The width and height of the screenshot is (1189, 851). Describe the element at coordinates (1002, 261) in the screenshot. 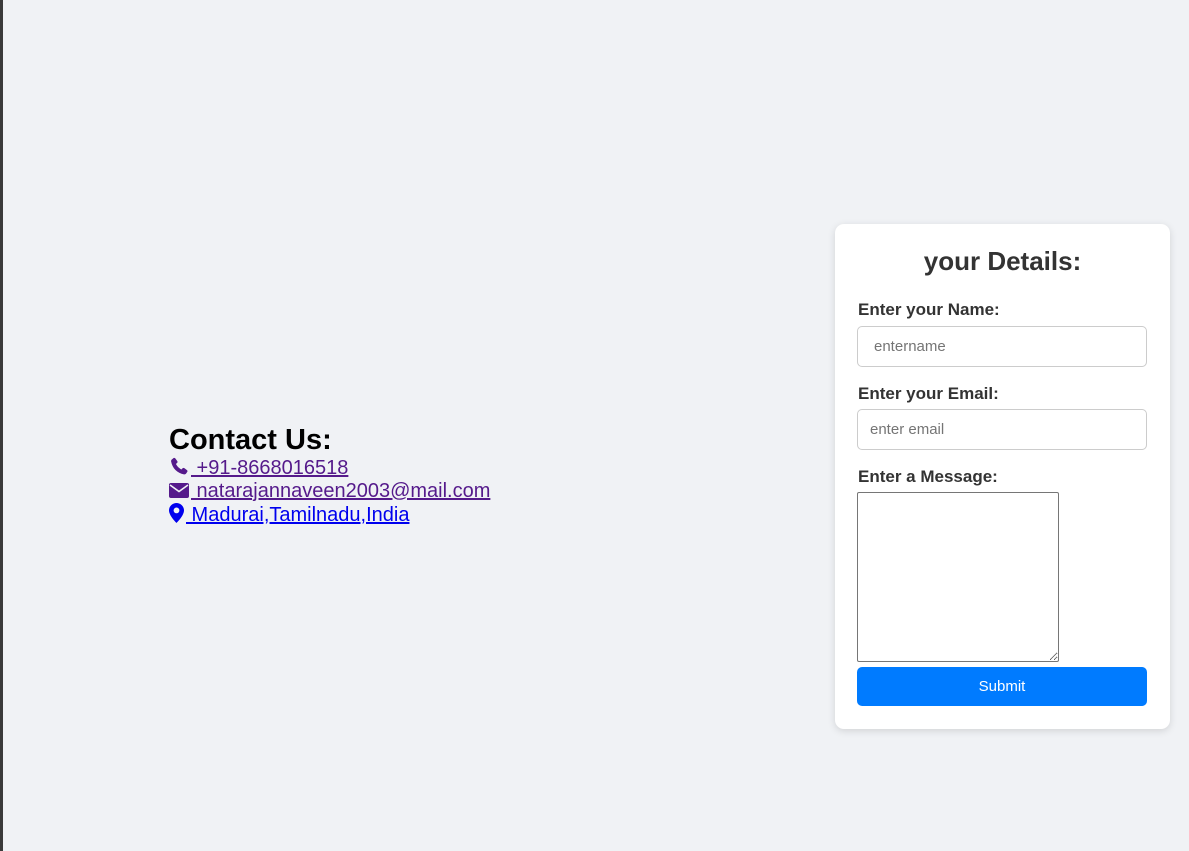

I see `form-title: your Details:` at that location.